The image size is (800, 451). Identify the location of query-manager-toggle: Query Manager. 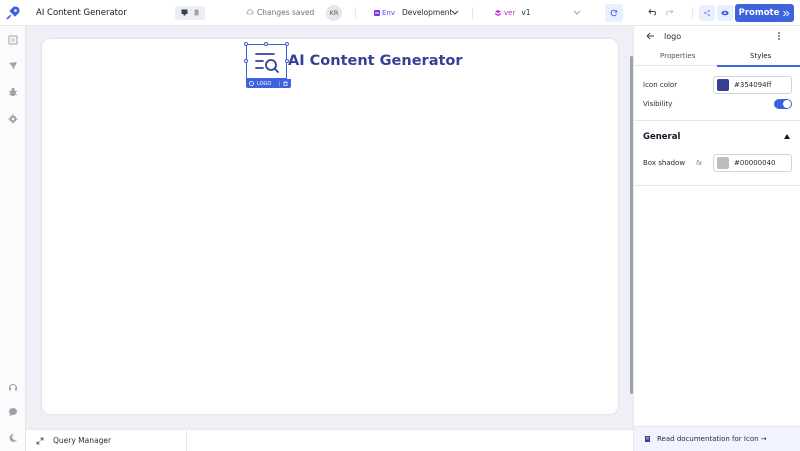
(73, 440).